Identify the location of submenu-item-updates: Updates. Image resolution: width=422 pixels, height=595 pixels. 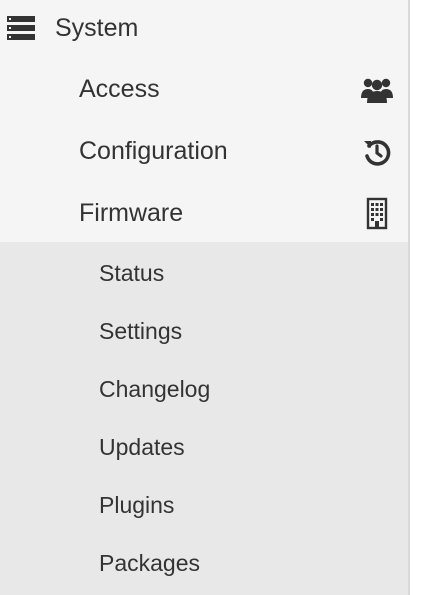
(204, 447).